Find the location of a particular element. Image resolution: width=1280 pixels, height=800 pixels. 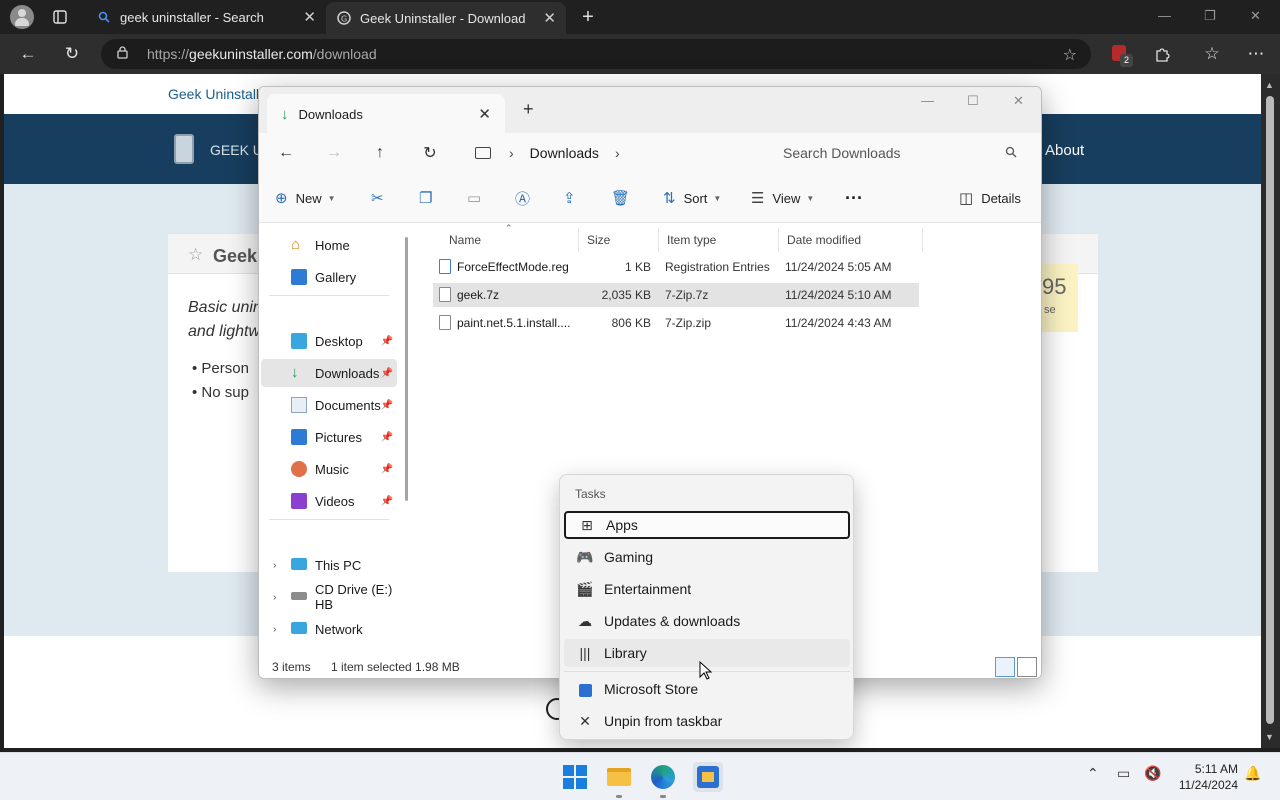

scroll-down-icon: ▼ is located at coordinates (1269, 737).